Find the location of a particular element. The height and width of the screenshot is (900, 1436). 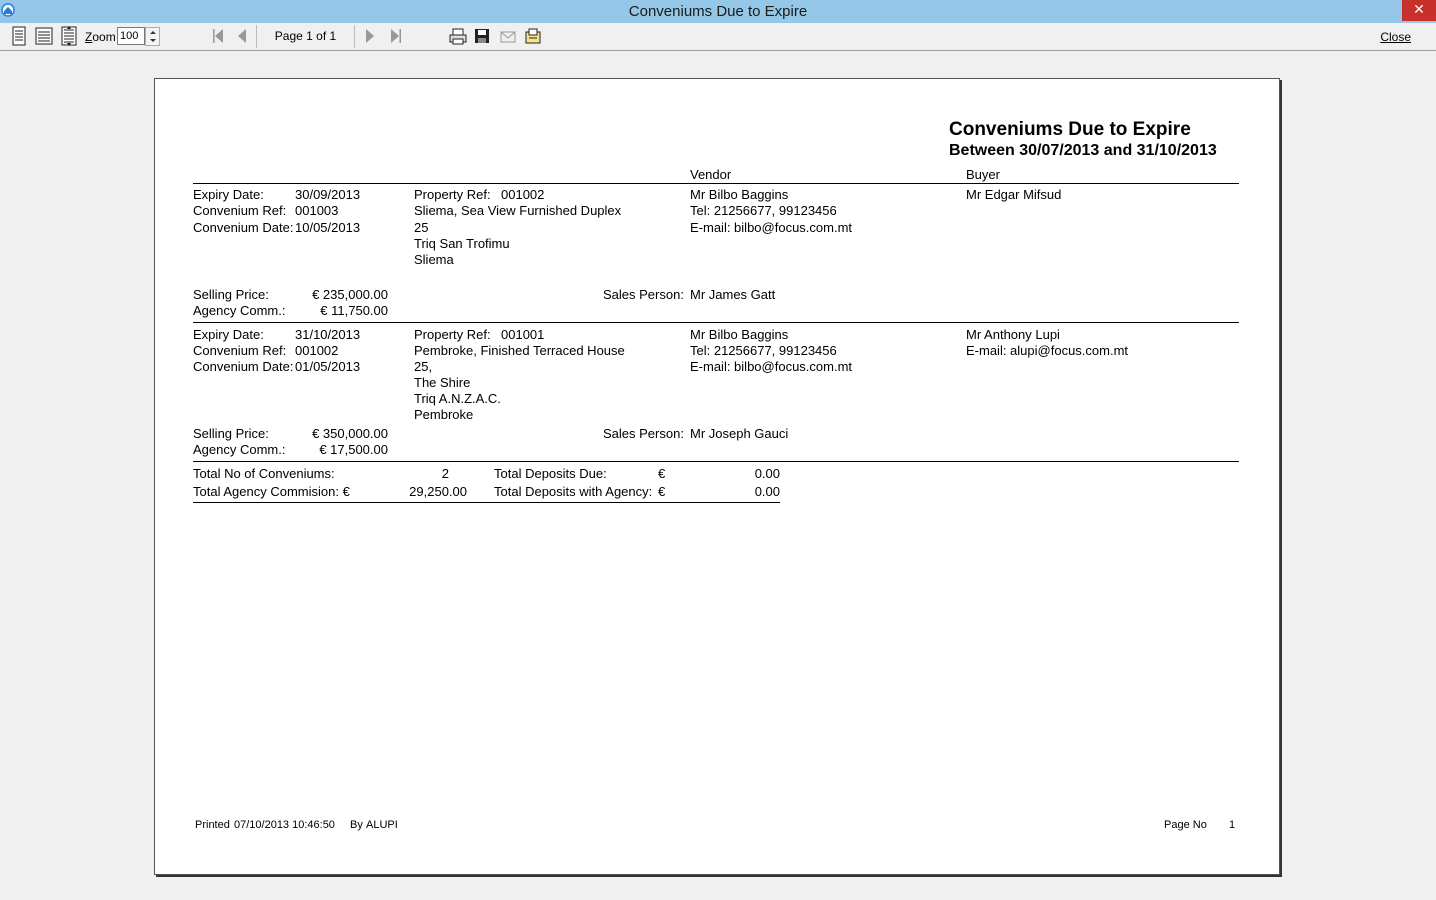

property-address-line: Triq San Trofimu is located at coordinates (462, 243).